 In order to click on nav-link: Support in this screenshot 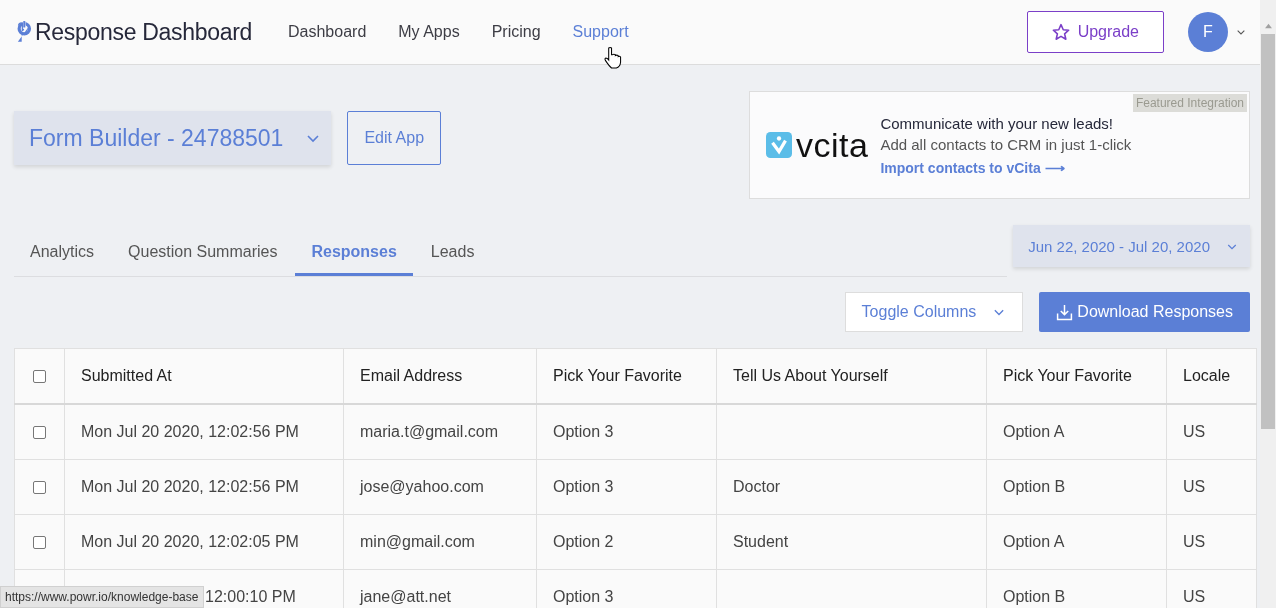, I will do `click(600, 32)`.